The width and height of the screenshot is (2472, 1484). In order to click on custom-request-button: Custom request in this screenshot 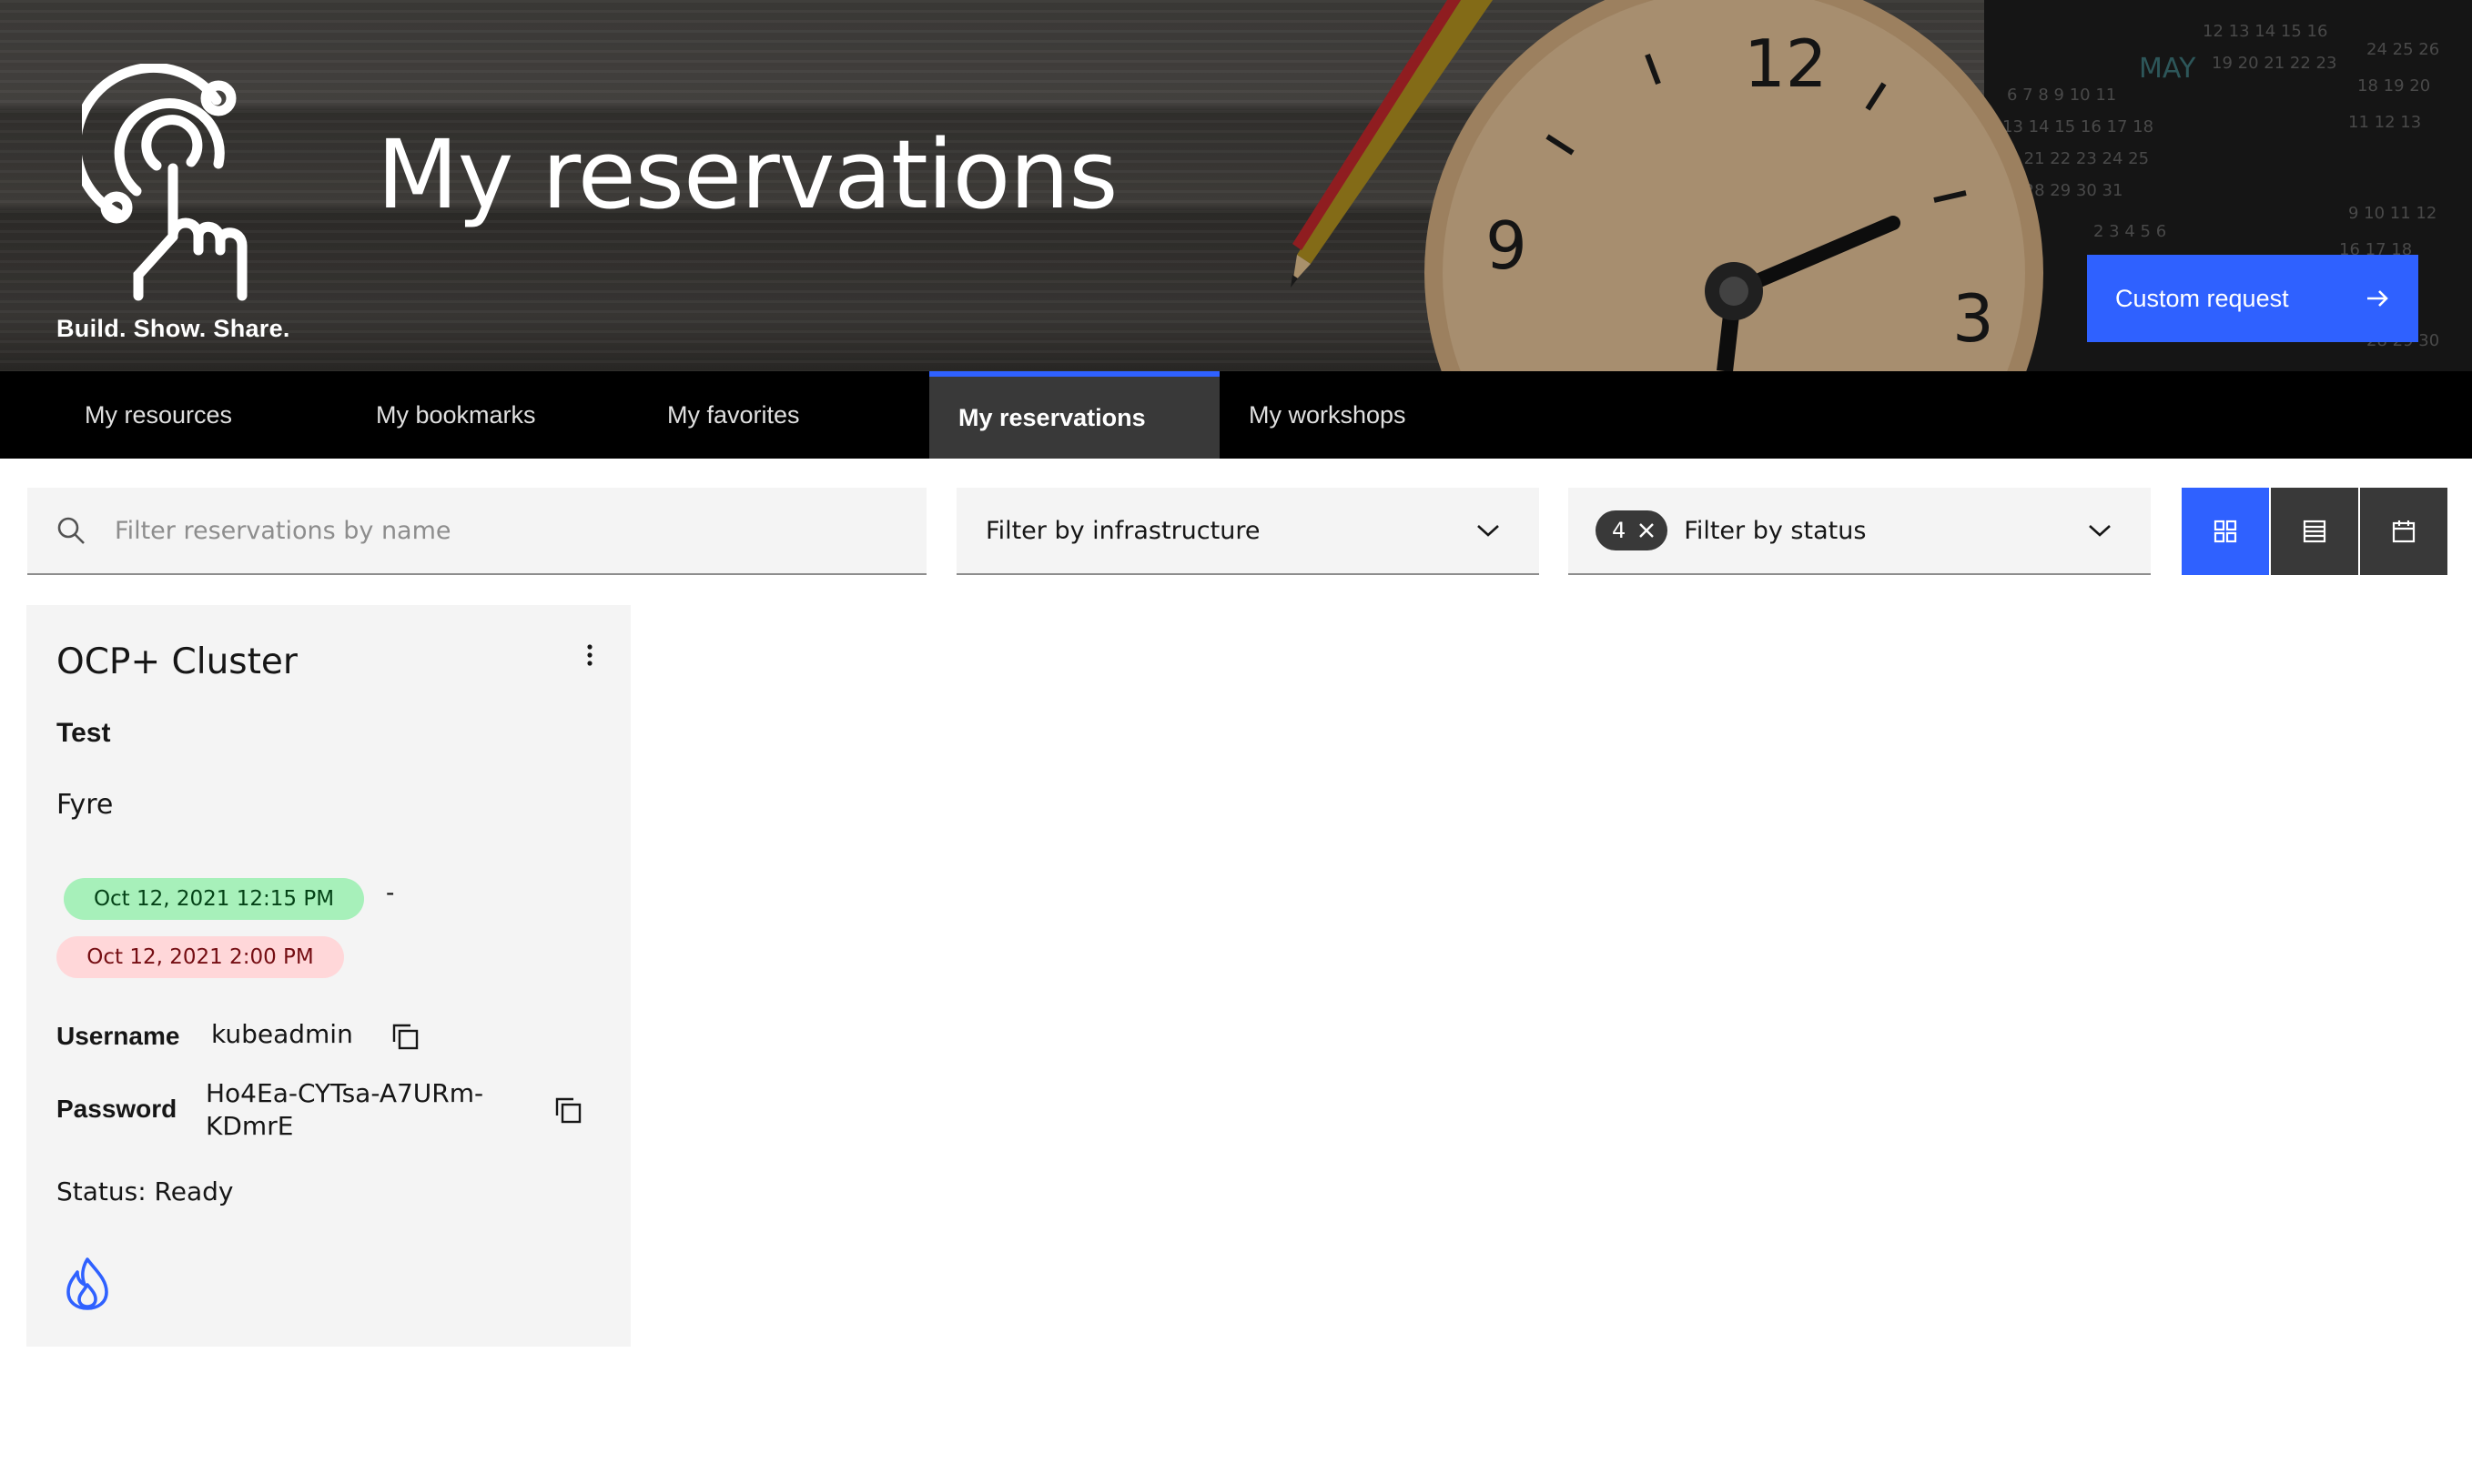, I will do `click(2252, 298)`.